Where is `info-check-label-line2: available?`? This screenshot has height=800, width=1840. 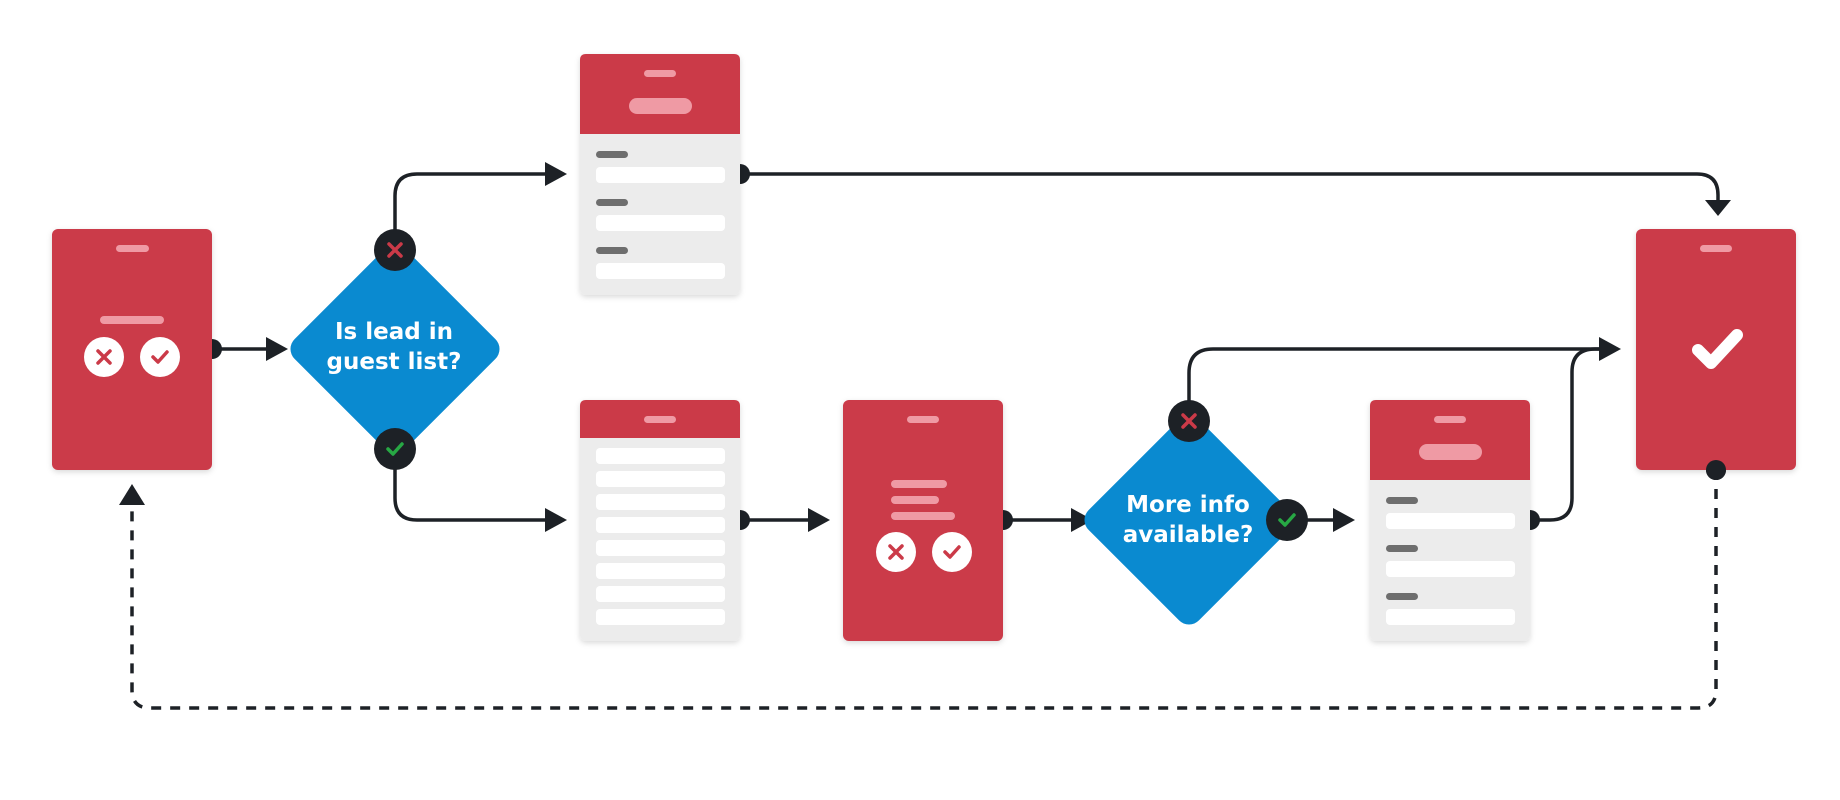
info-check-label-line2: available? is located at coordinates (1188, 535).